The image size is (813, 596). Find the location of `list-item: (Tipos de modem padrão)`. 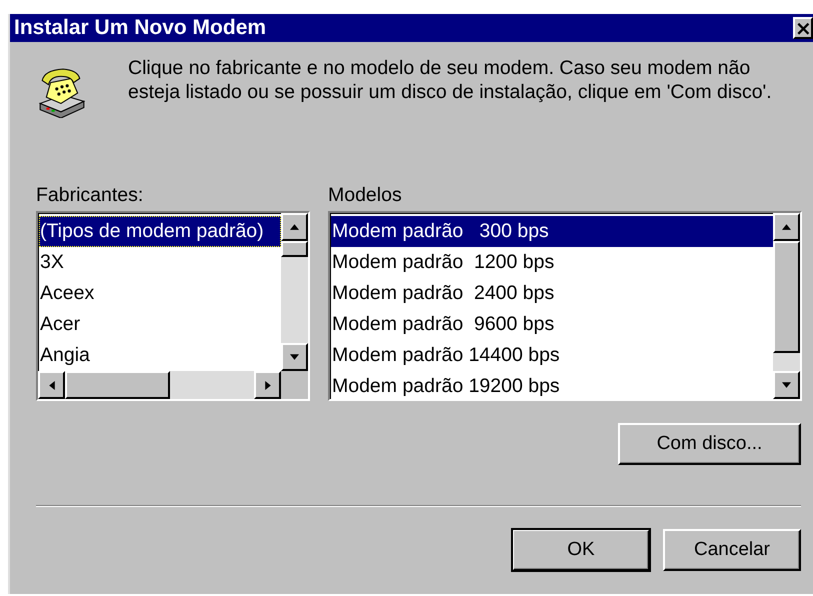

list-item: (Tipos de modem padrão) is located at coordinates (160, 231).